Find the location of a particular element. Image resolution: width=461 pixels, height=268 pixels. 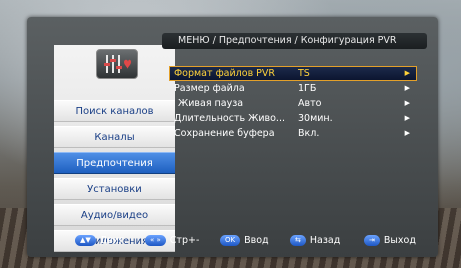

hint-move: ▲▼ Двиг. is located at coordinates (101, 240).